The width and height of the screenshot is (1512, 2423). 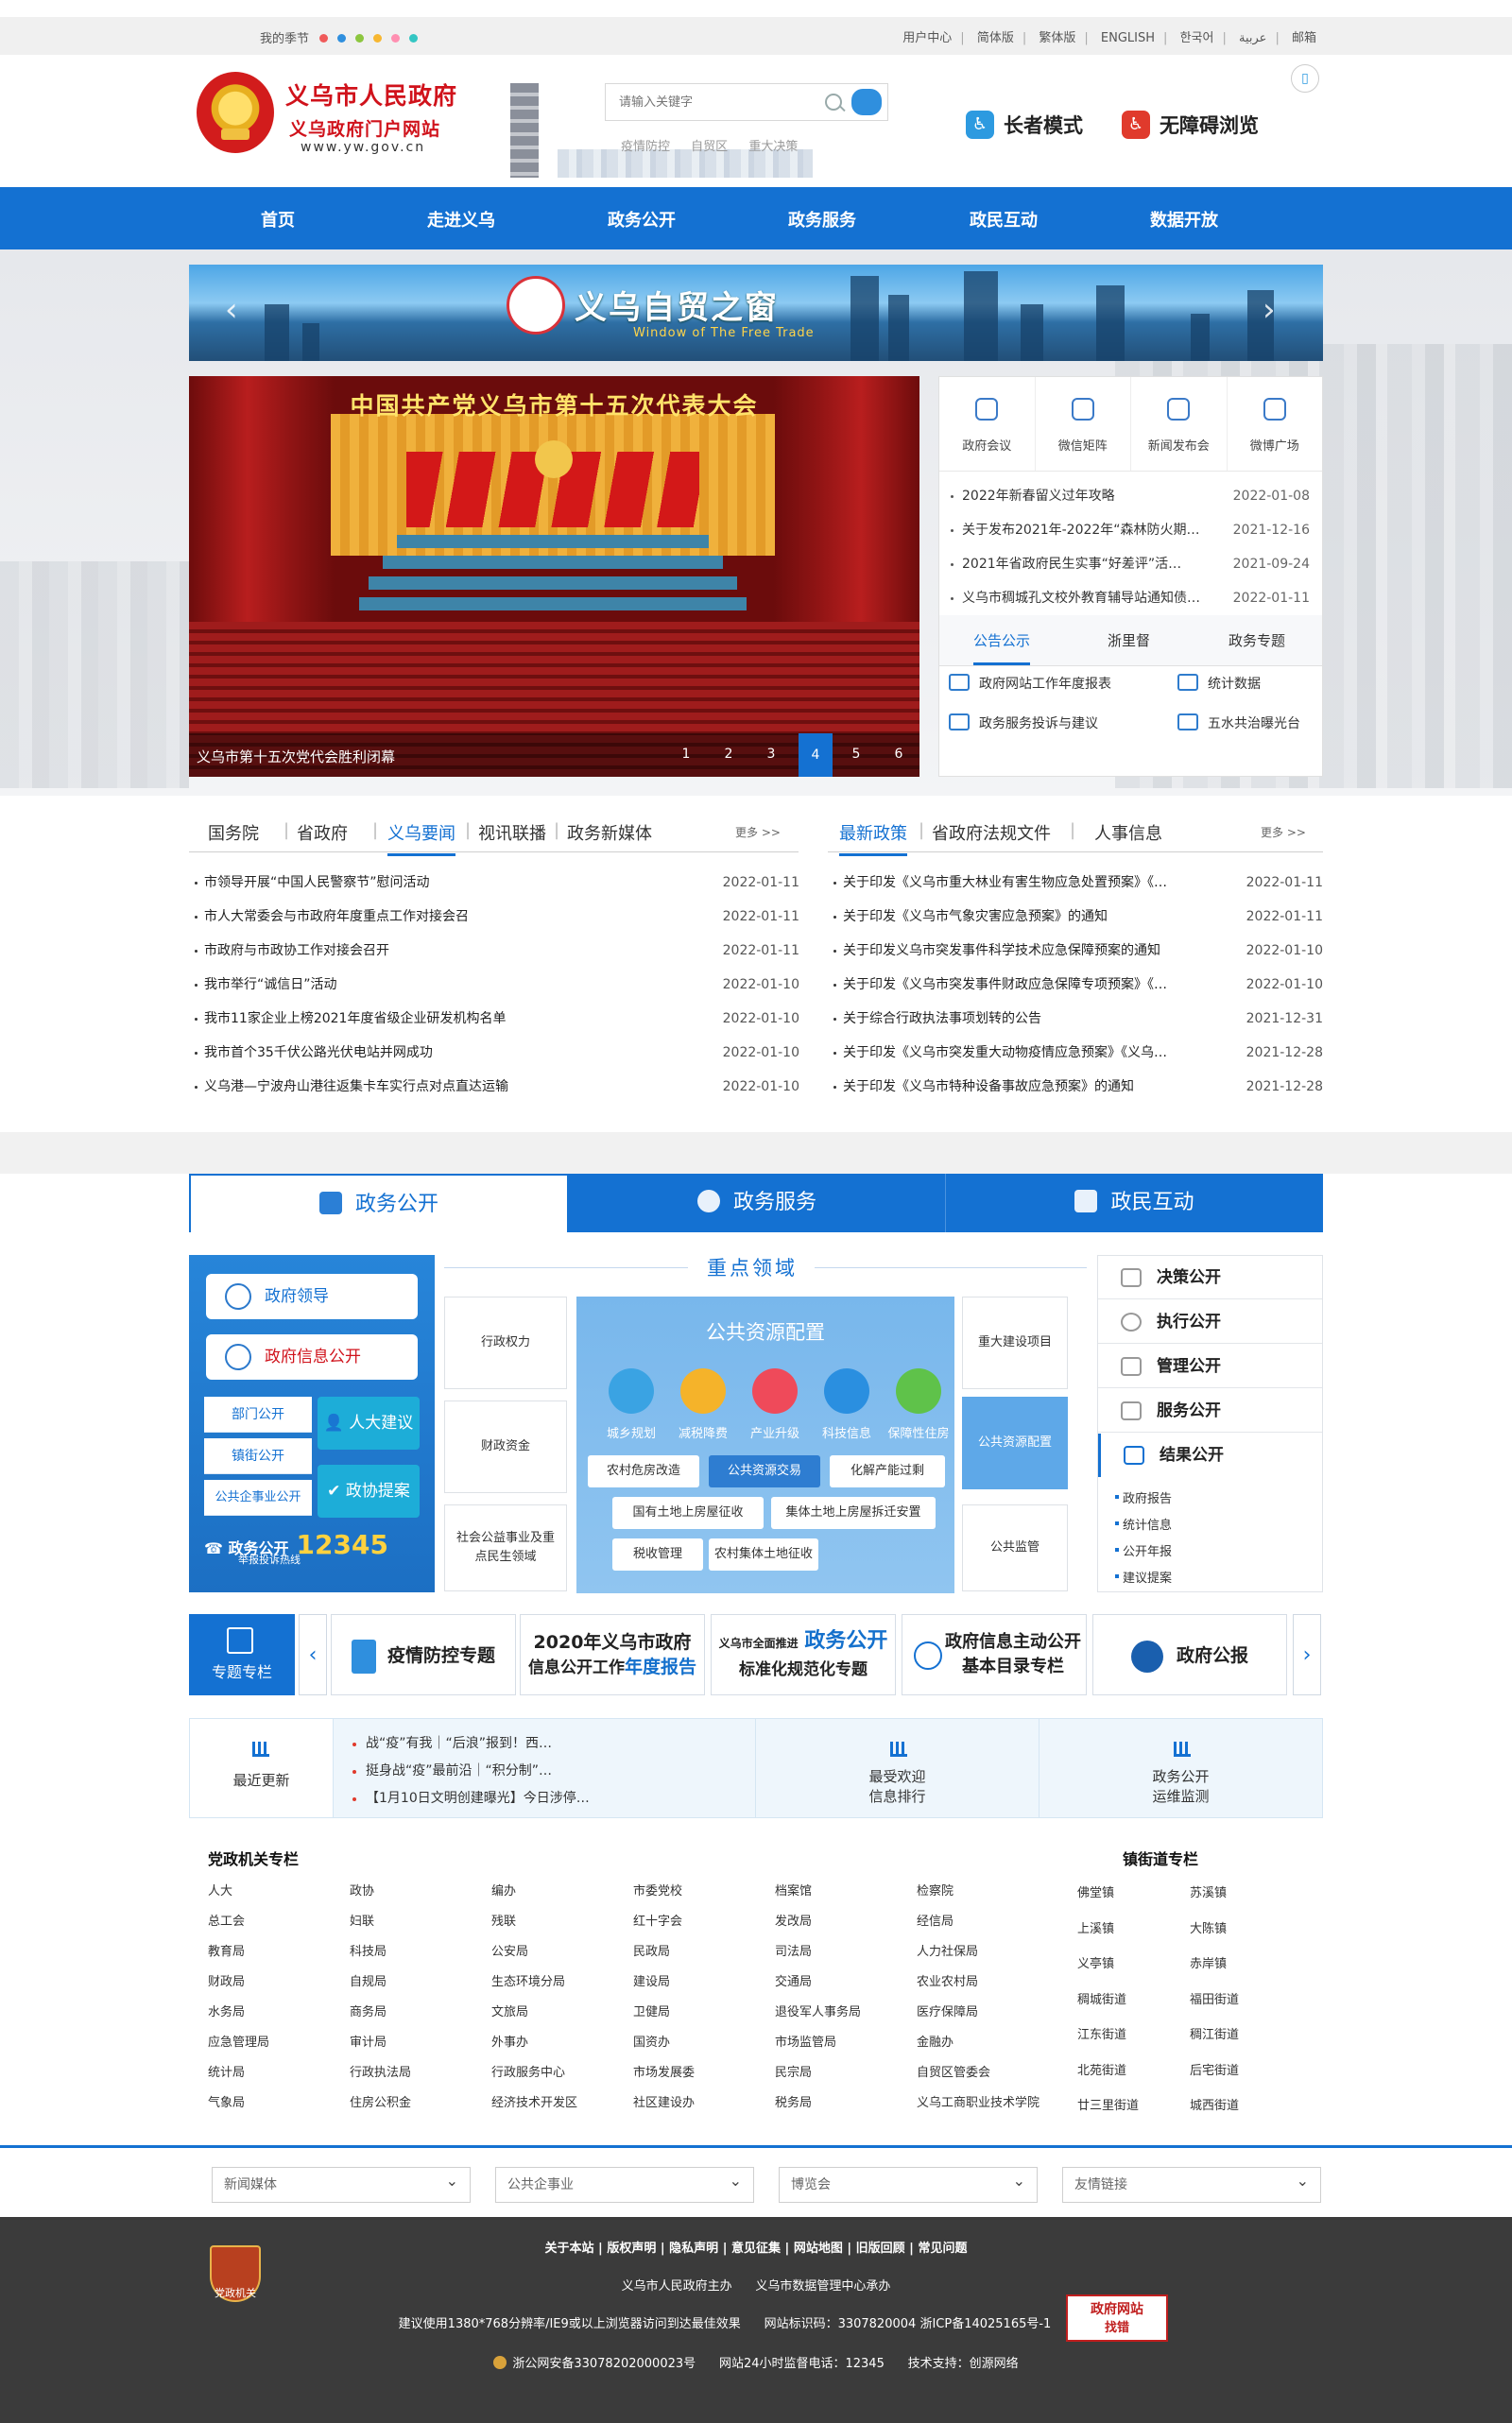 What do you see at coordinates (927, 38) in the screenshot?
I see `user-center-link: 用户中心` at bounding box center [927, 38].